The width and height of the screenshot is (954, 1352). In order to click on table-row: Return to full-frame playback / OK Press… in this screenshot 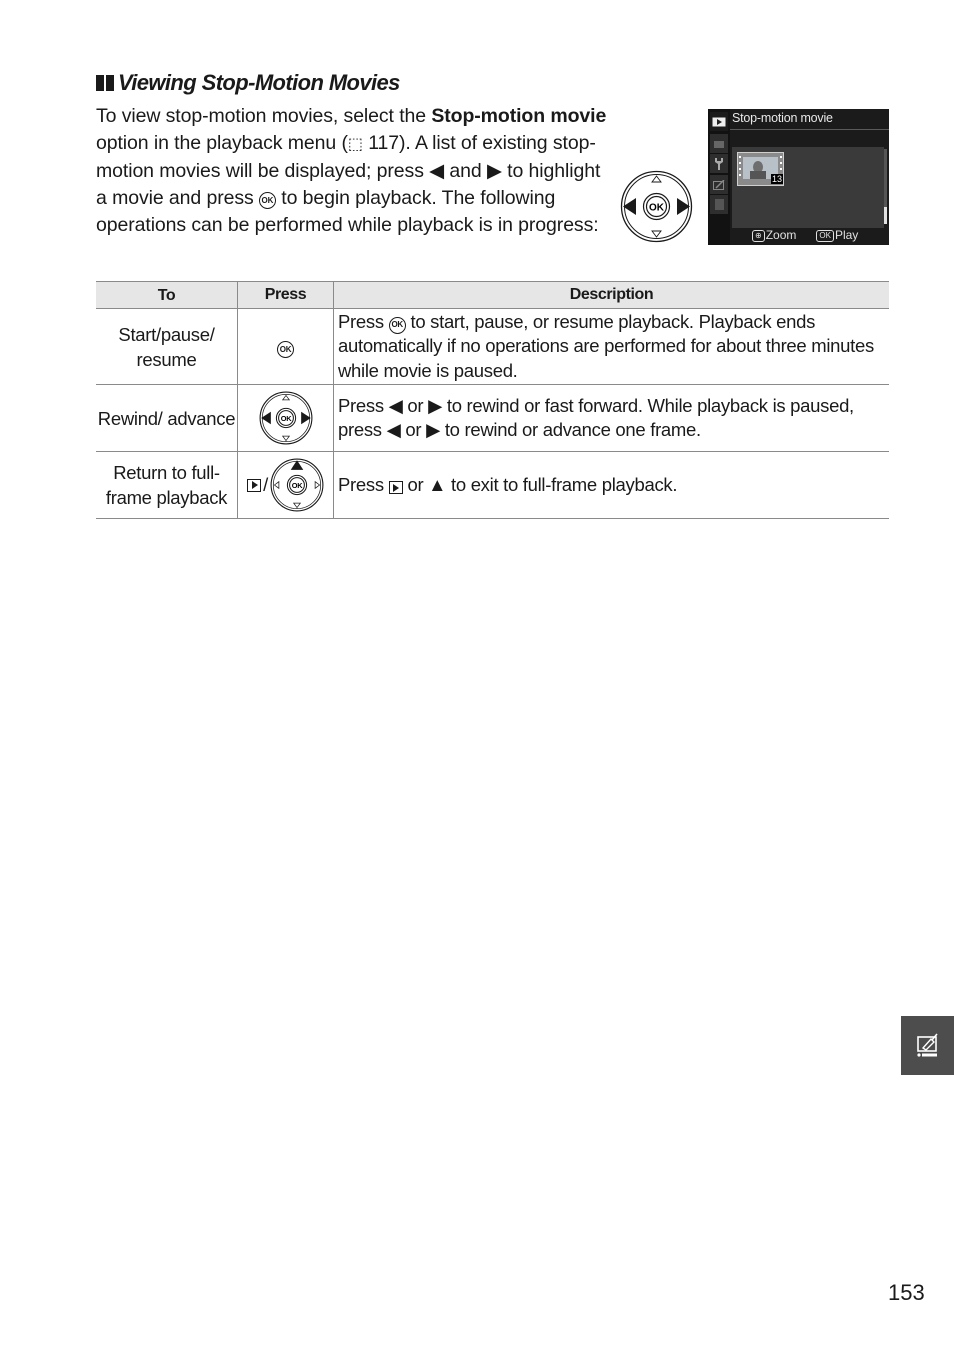, I will do `click(492, 485)`.